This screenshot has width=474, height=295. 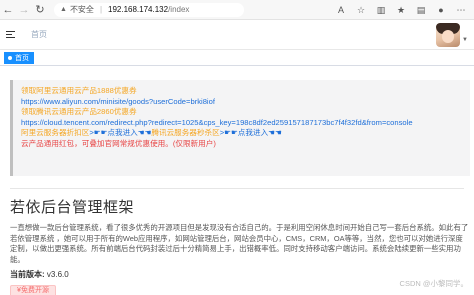 I want to click on refresh-icon: ↻, so click(x=40, y=10).